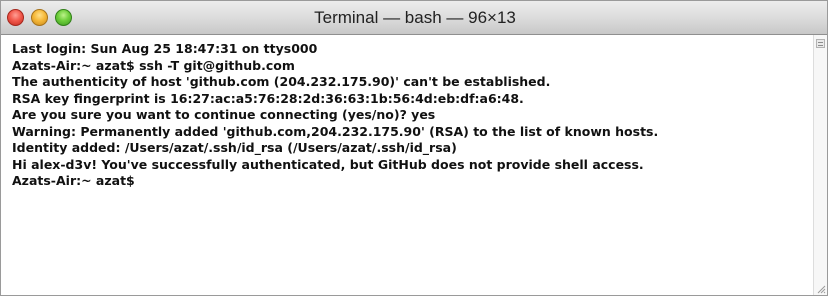 This screenshot has width=828, height=296. I want to click on resize-grip-icon, so click(821, 289).